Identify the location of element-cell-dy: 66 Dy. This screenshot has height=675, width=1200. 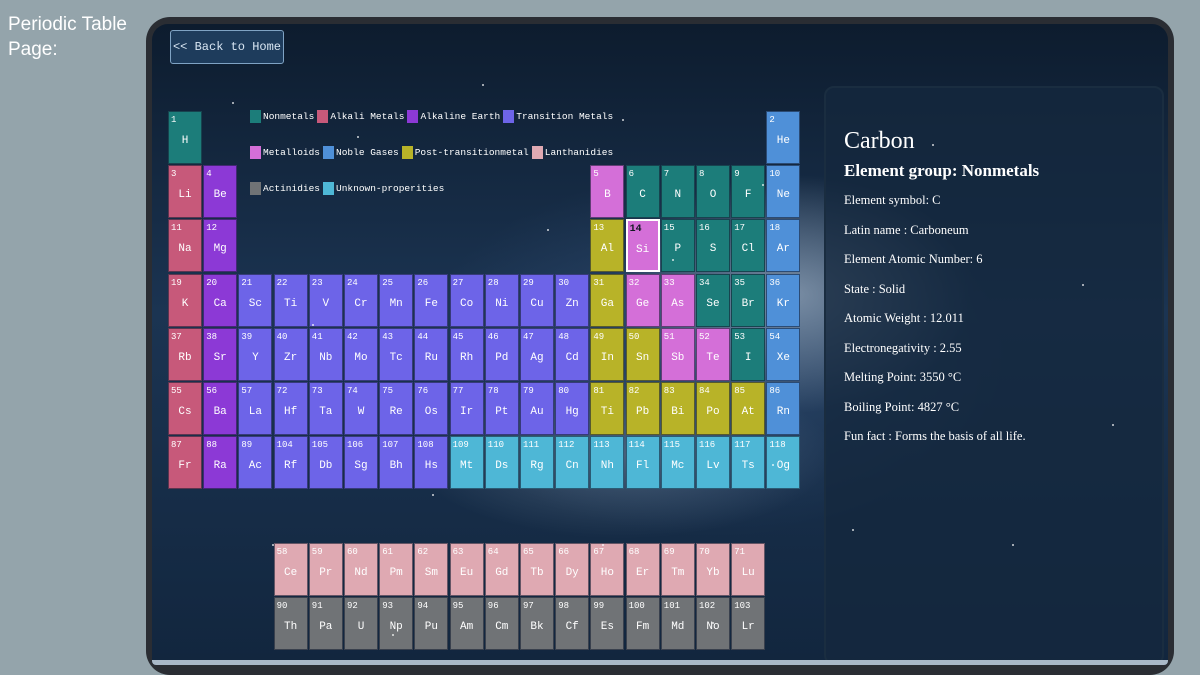
(572, 569).